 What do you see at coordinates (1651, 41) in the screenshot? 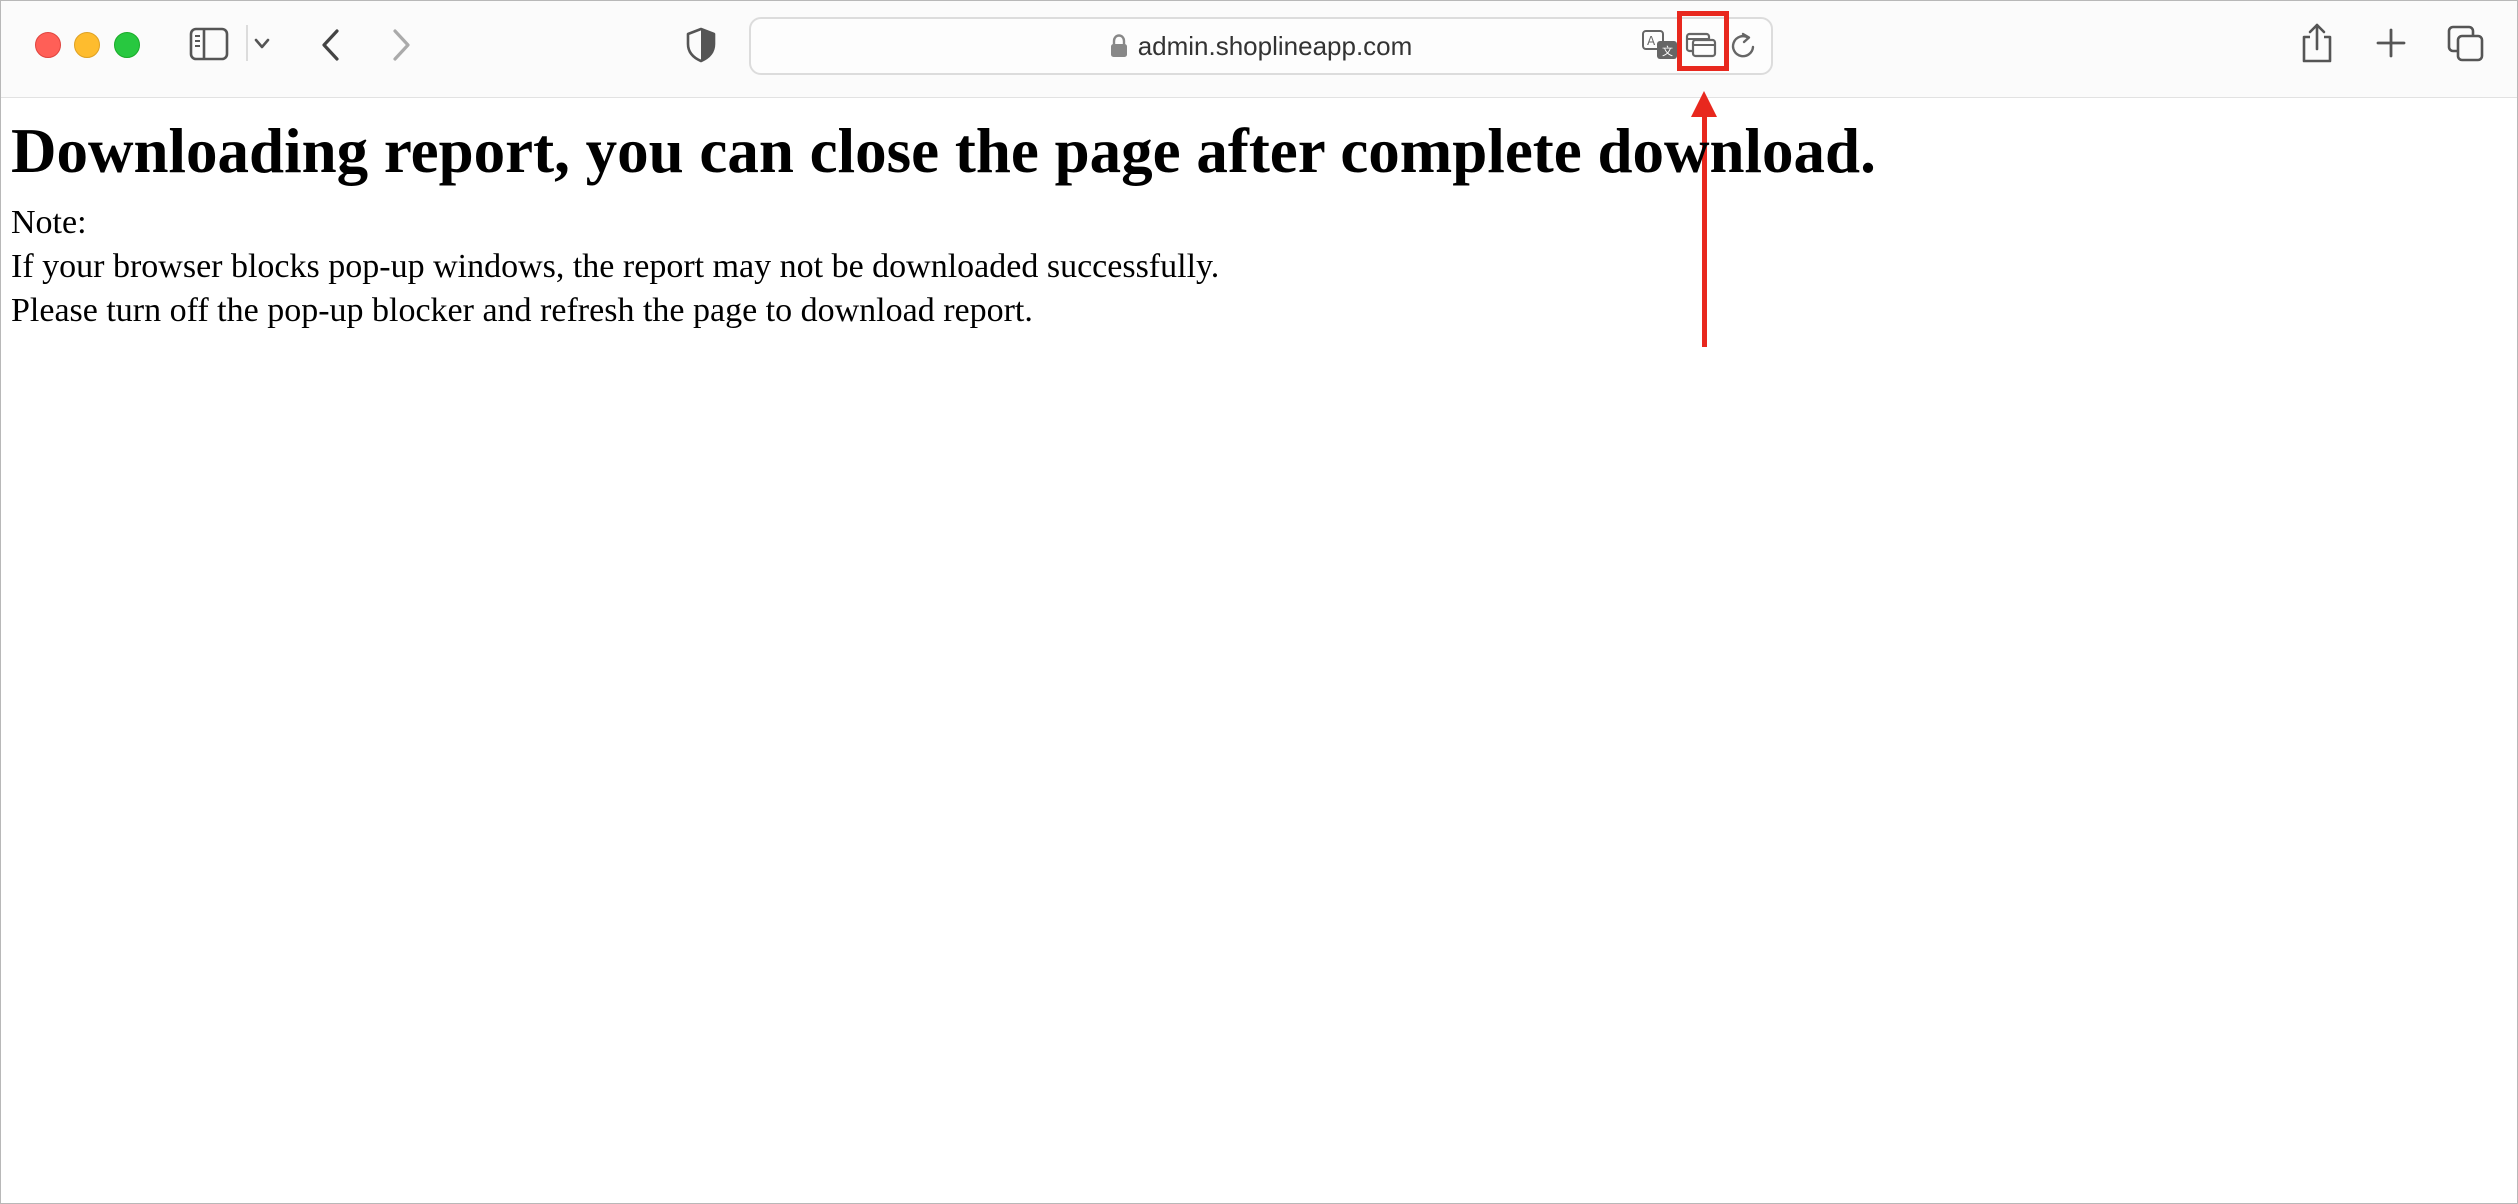
I see `svg-text: A` at bounding box center [1651, 41].